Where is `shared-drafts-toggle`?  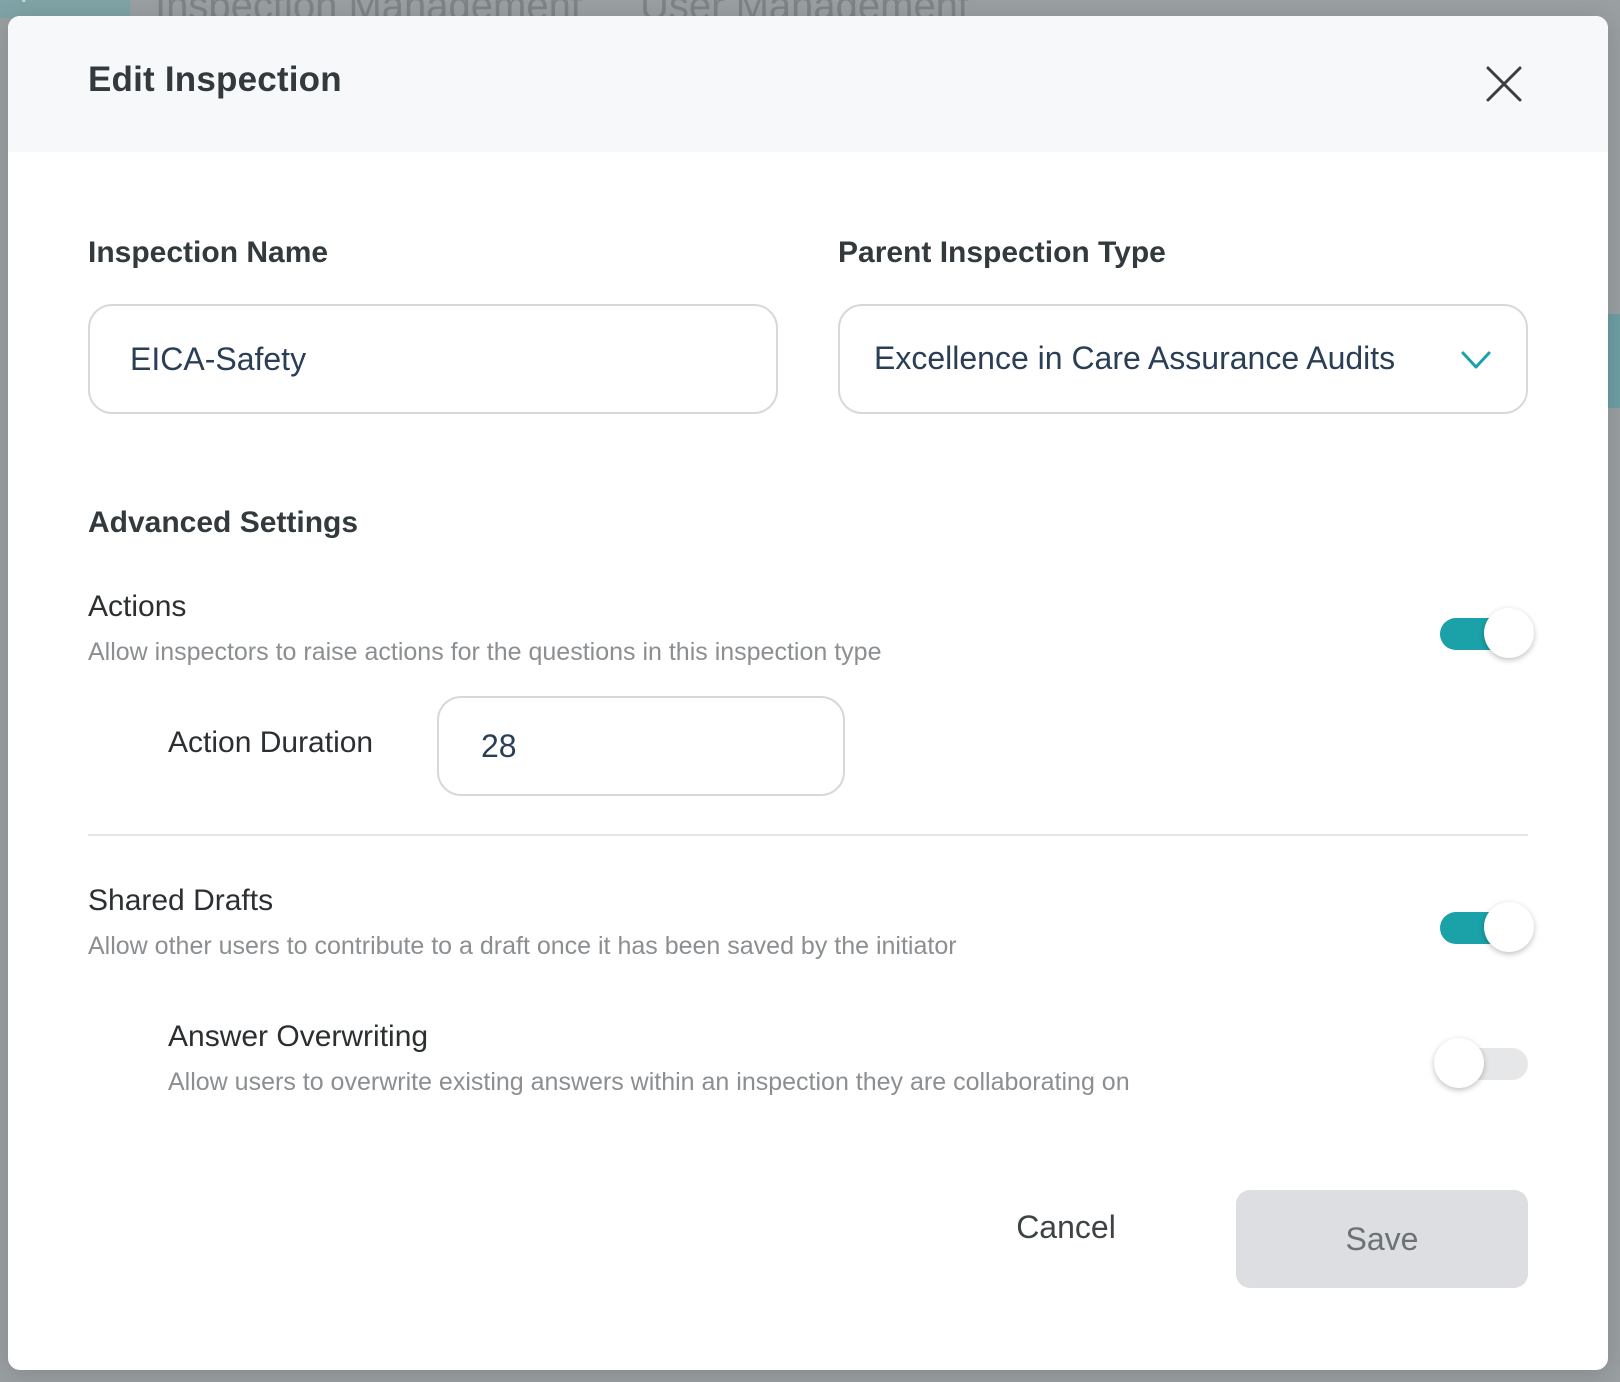
shared-drafts-toggle is located at coordinates (1487, 927).